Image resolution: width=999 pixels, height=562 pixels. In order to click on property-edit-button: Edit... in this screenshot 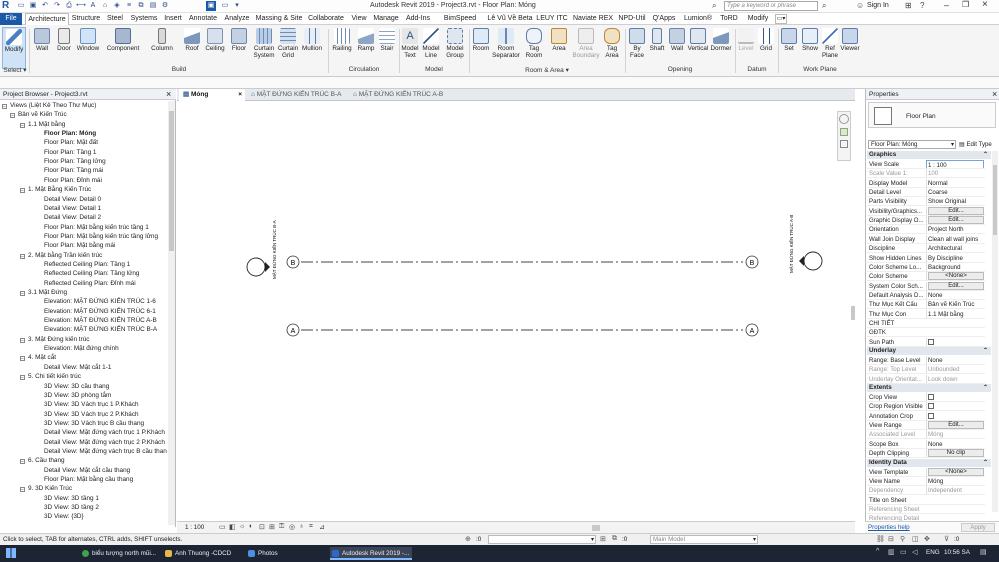, I will do `click(956, 425)`.